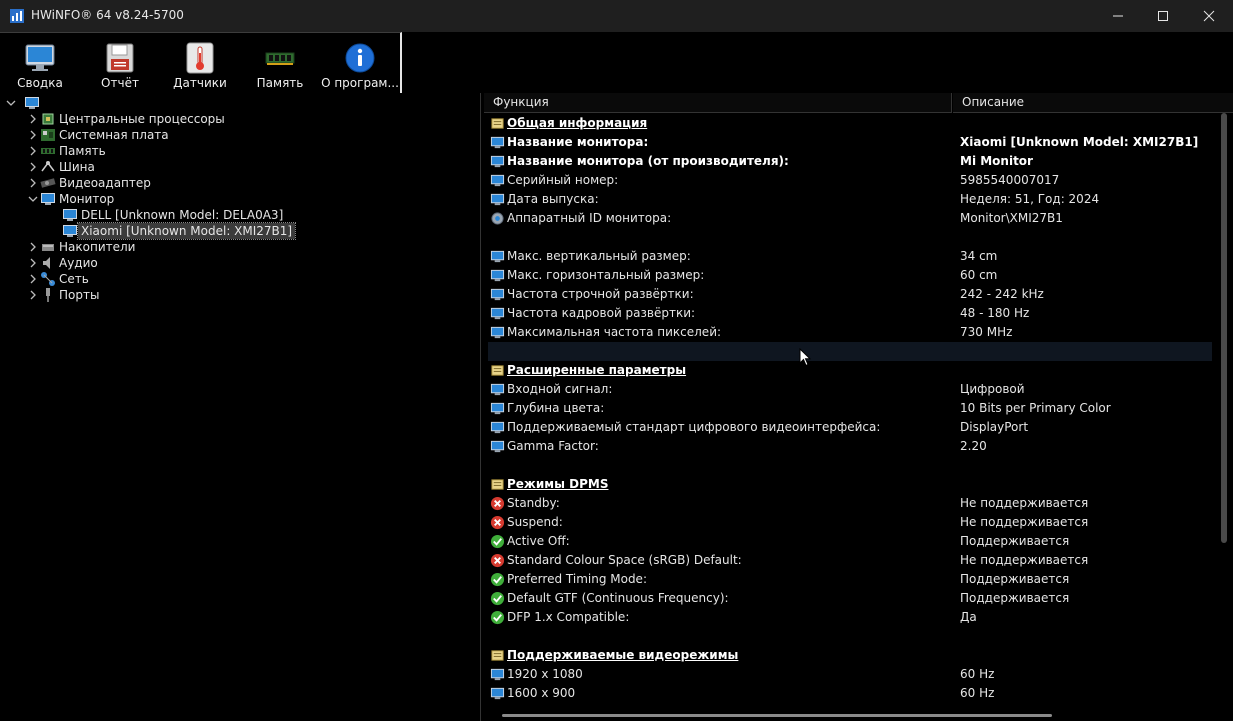  What do you see at coordinates (850, 275) in the screenshot?
I see `detail-row: Макс. горизонтальный размер: 60 cm` at bounding box center [850, 275].